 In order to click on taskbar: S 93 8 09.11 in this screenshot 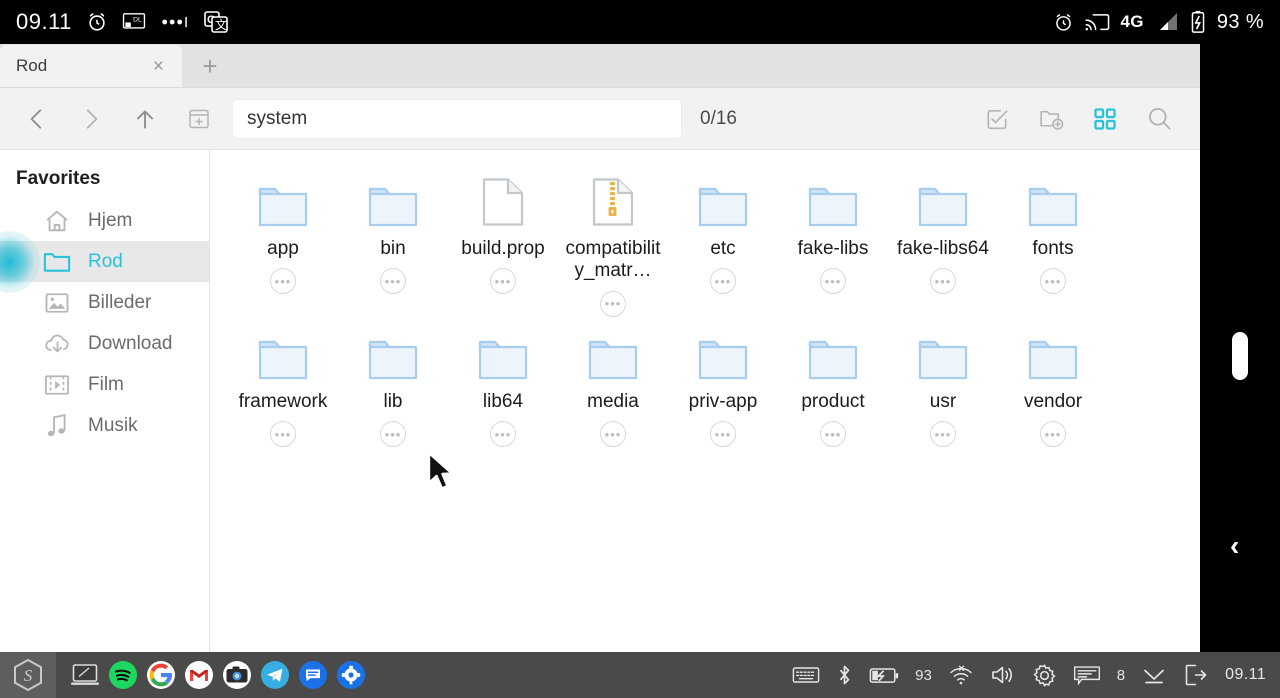, I will do `click(640, 675)`.